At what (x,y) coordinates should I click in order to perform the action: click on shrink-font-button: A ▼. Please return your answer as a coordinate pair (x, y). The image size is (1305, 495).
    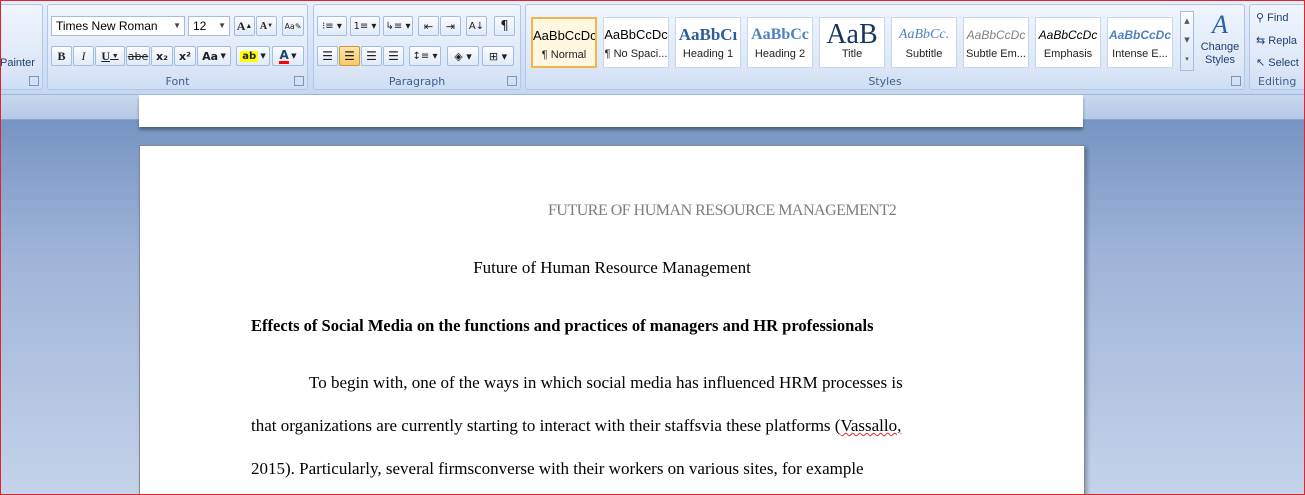
    Looking at the image, I should click on (266, 26).